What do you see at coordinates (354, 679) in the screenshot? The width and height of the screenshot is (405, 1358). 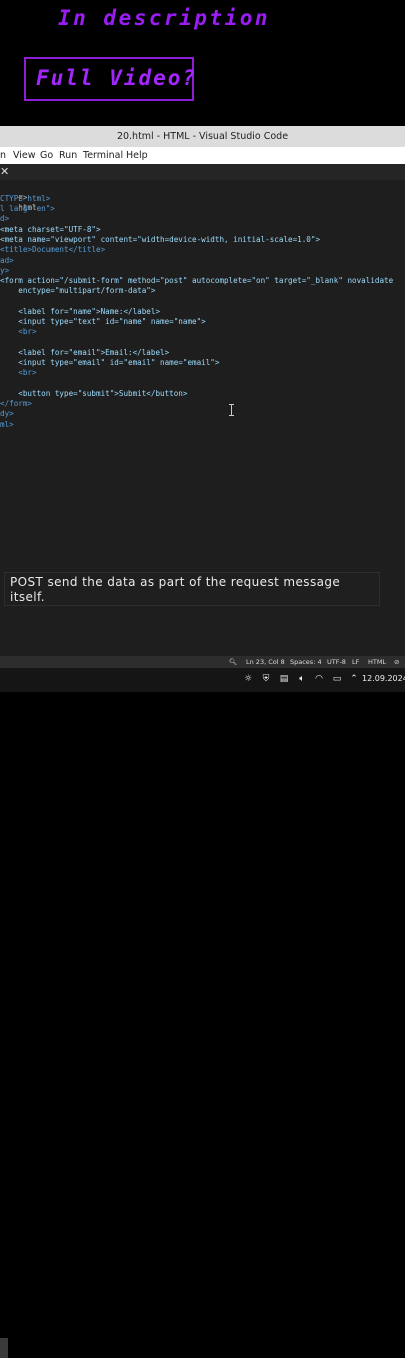 I see `chevron-up-icon: ⌃` at bounding box center [354, 679].